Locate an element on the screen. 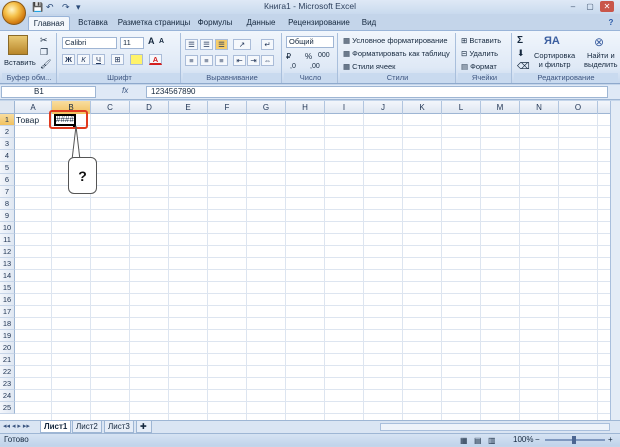 The image size is (620, 447). font-color-button: A is located at coordinates (155, 59).